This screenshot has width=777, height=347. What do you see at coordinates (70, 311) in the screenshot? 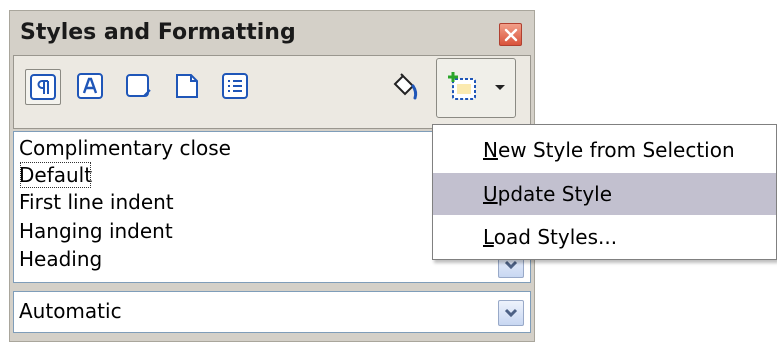
I see `style-filter-value: Automatic` at bounding box center [70, 311].